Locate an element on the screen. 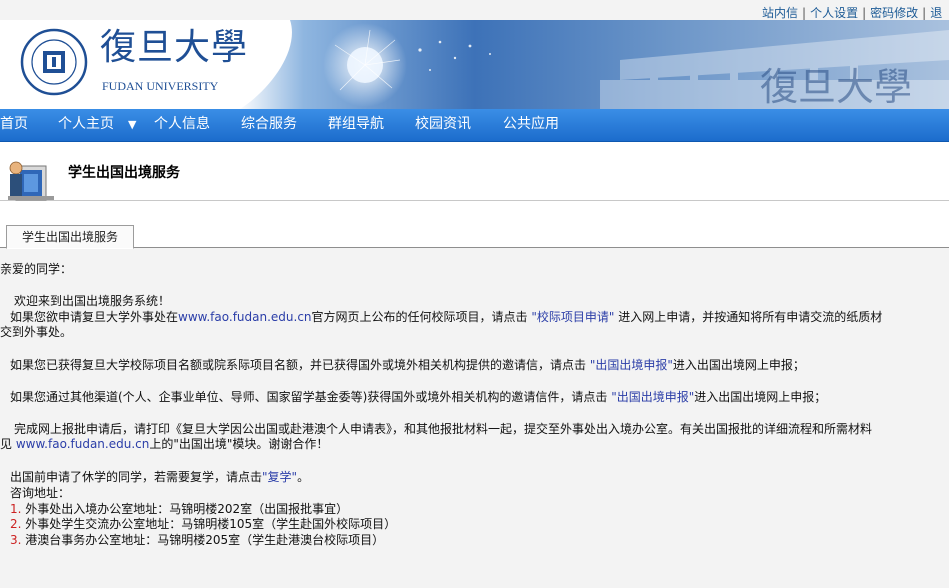  tab-strip: 学生出国出境服务 is located at coordinates (474, 225).